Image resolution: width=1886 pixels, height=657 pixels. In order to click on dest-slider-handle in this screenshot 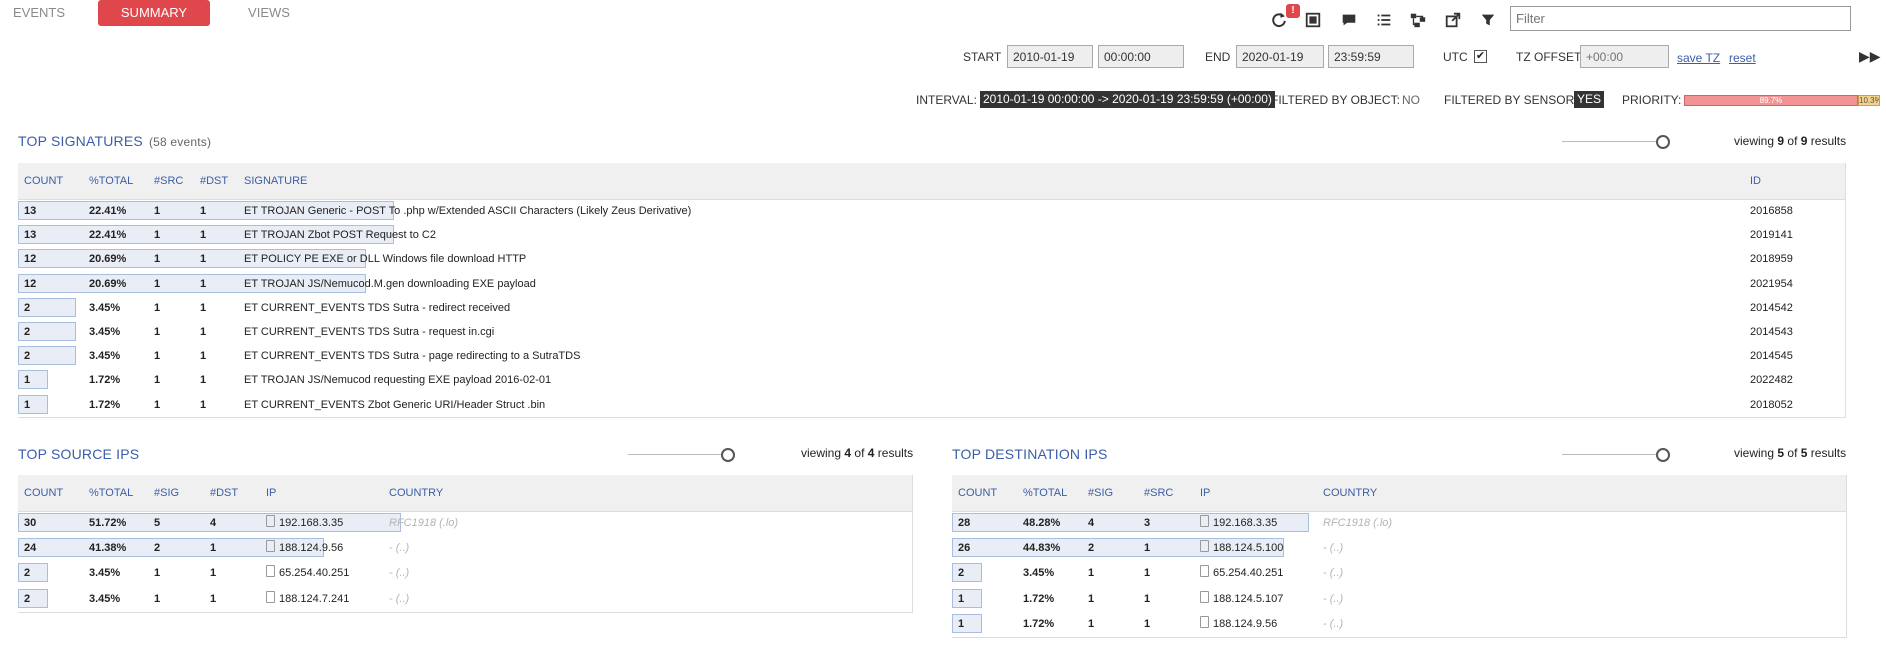, I will do `click(1663, 455)`.